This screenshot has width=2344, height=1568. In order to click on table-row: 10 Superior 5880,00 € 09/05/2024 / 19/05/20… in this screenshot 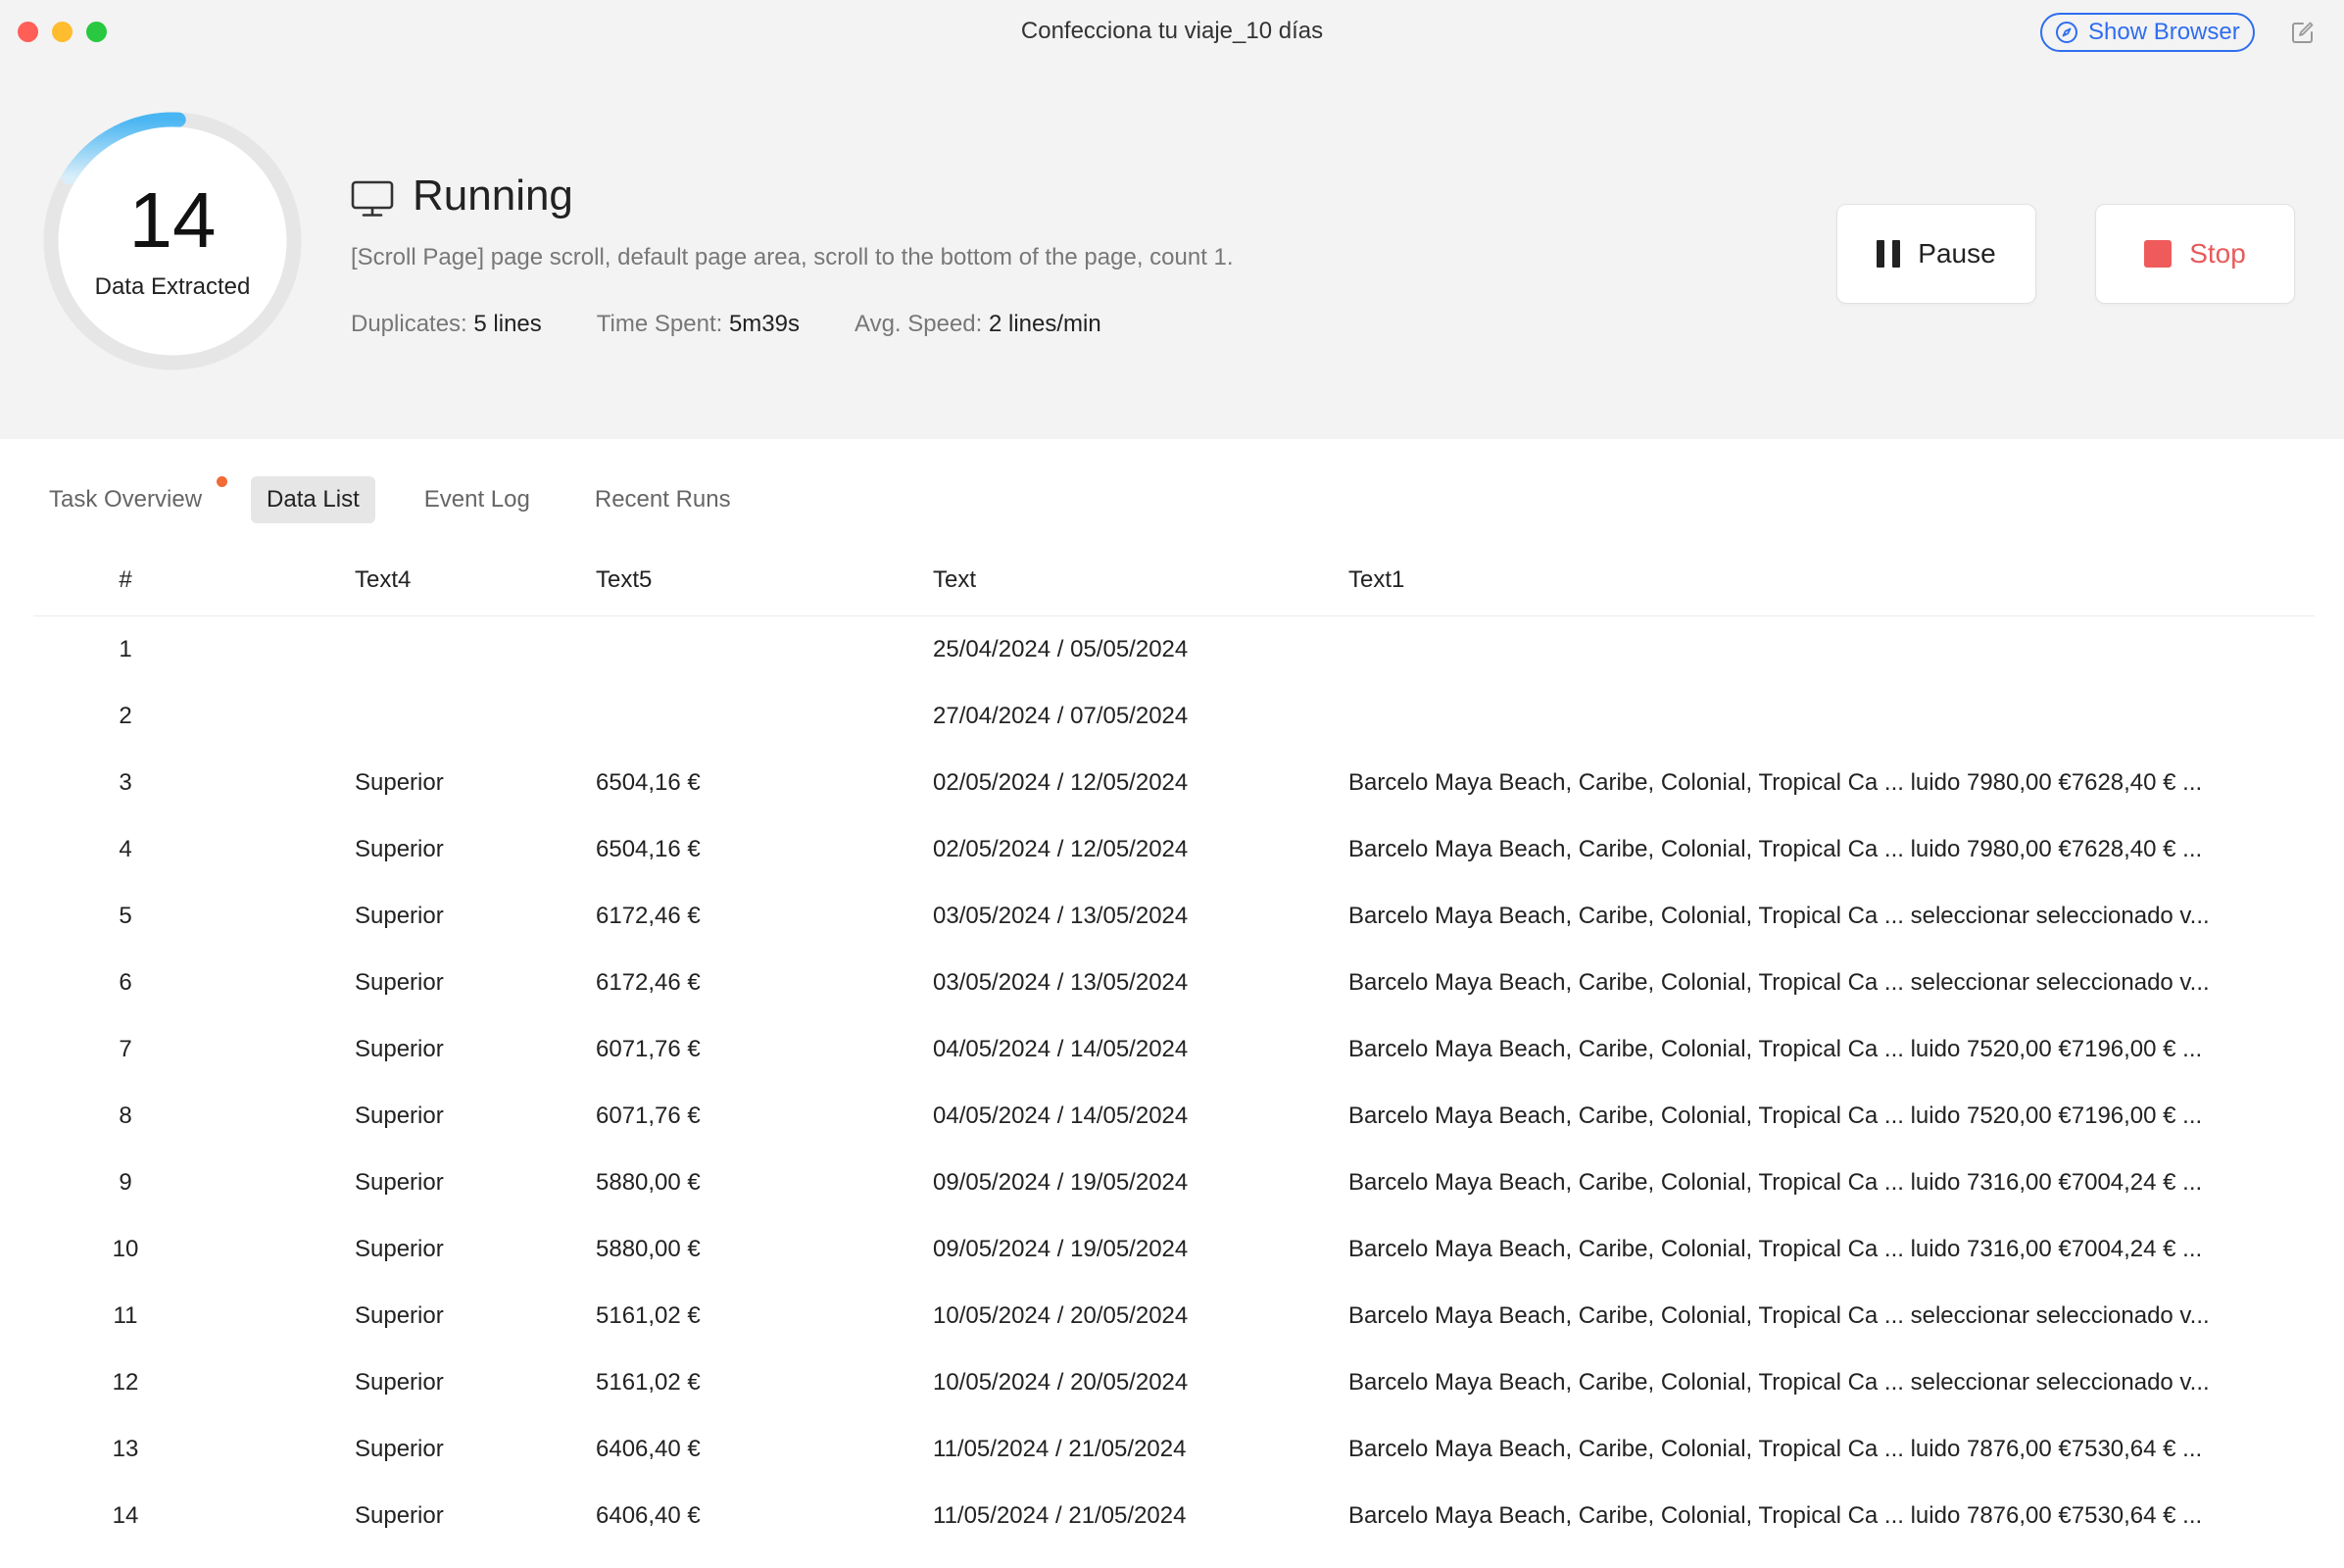, I will do `click(1174, 1249)`.